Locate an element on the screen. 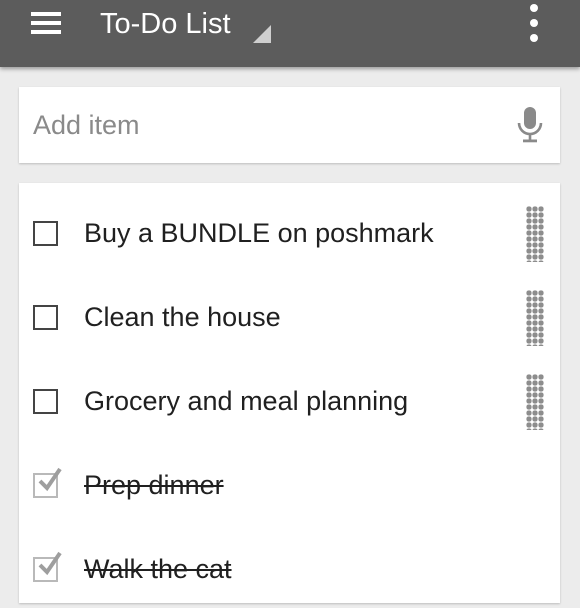  item-label: Grocery and meal planning is located at coordinates (246, 401).